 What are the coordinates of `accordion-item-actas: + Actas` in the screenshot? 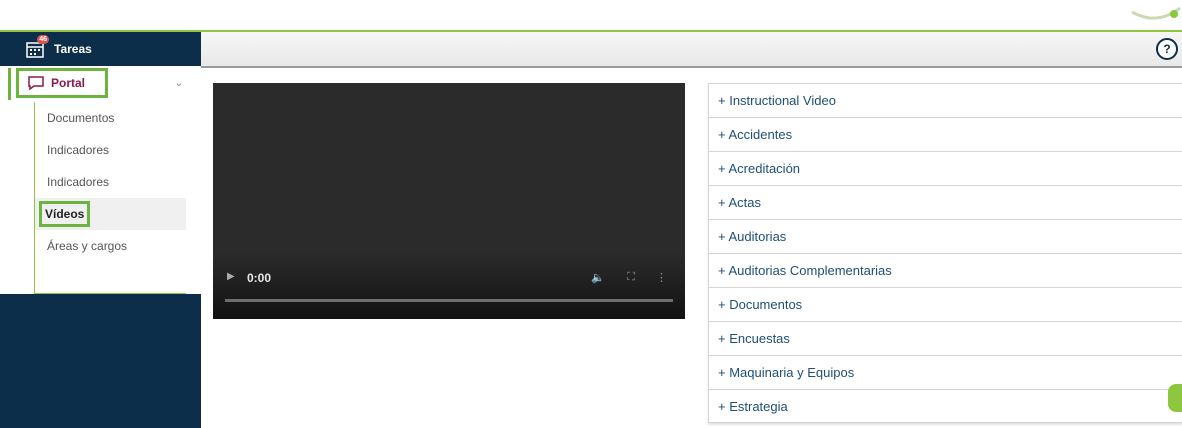 It's located at (945, 202).